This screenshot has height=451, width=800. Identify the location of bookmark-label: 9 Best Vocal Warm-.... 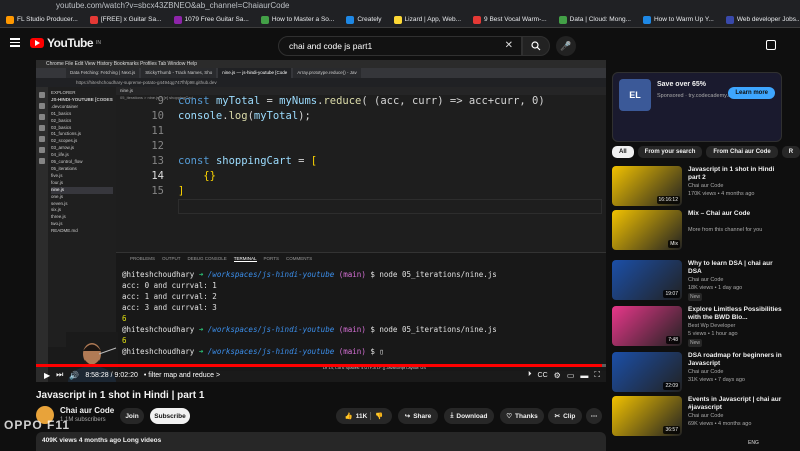
(515, 19).